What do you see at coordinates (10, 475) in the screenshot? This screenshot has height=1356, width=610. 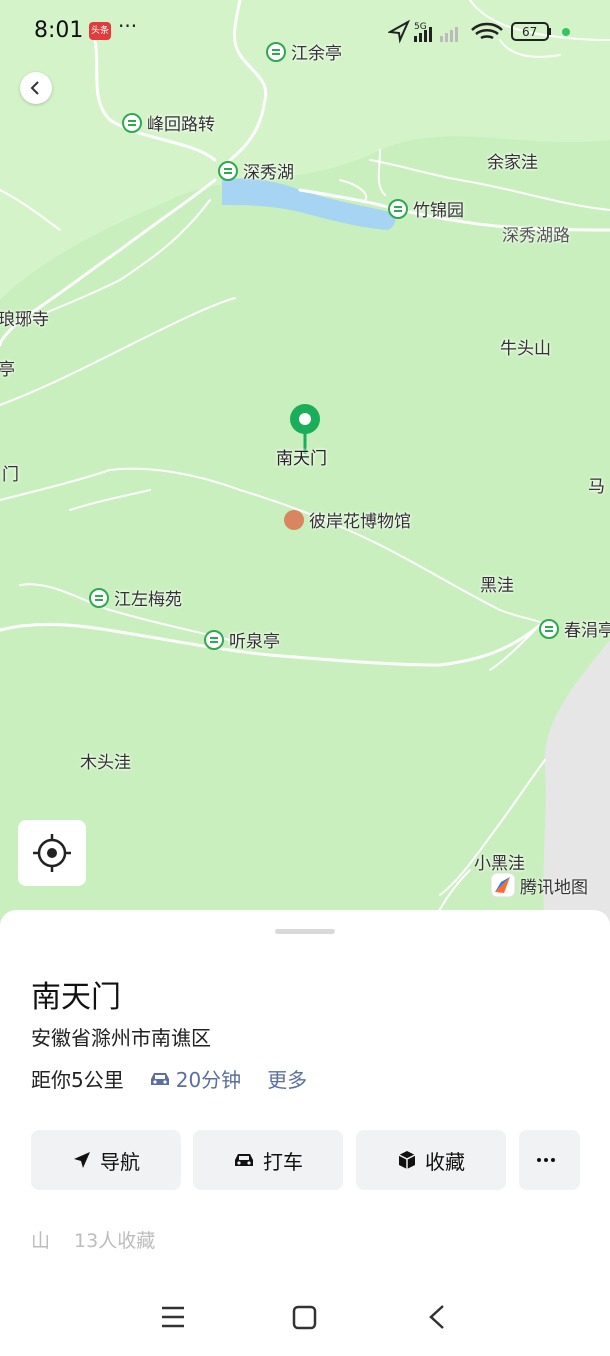 I see `place-label: 门` at bounding box center [10, 475].